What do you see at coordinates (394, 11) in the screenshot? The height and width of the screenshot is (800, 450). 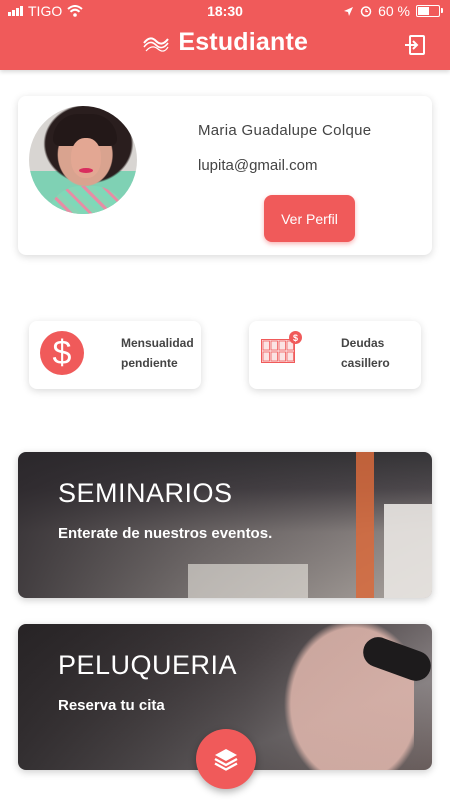 I see `battery-percent: 60 %` at bounding box center [394, 11].